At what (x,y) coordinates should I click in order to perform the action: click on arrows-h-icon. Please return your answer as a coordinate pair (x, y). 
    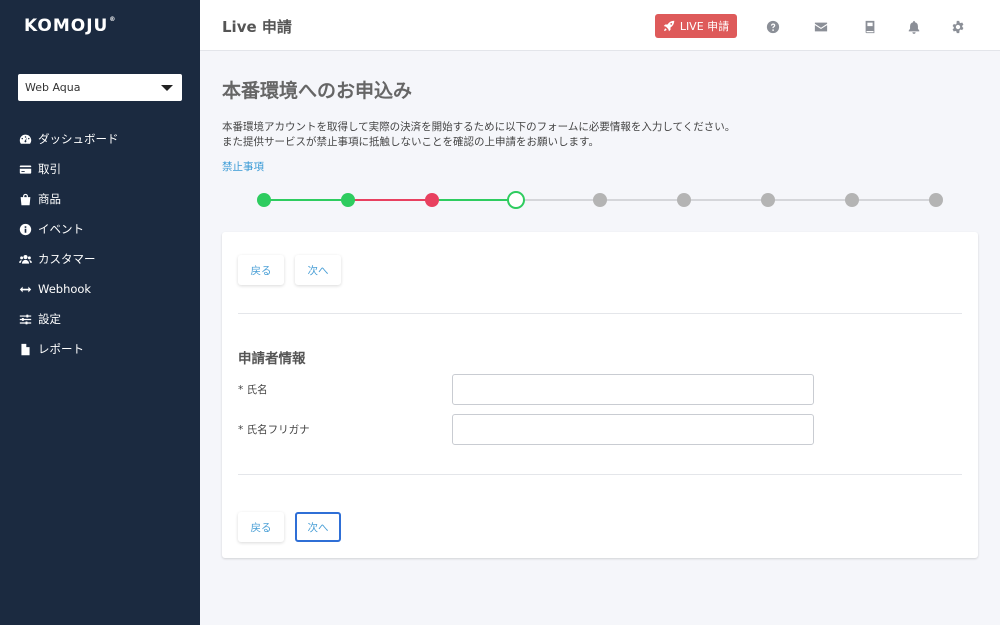
    Looking at the image, I should click on (25, 289).